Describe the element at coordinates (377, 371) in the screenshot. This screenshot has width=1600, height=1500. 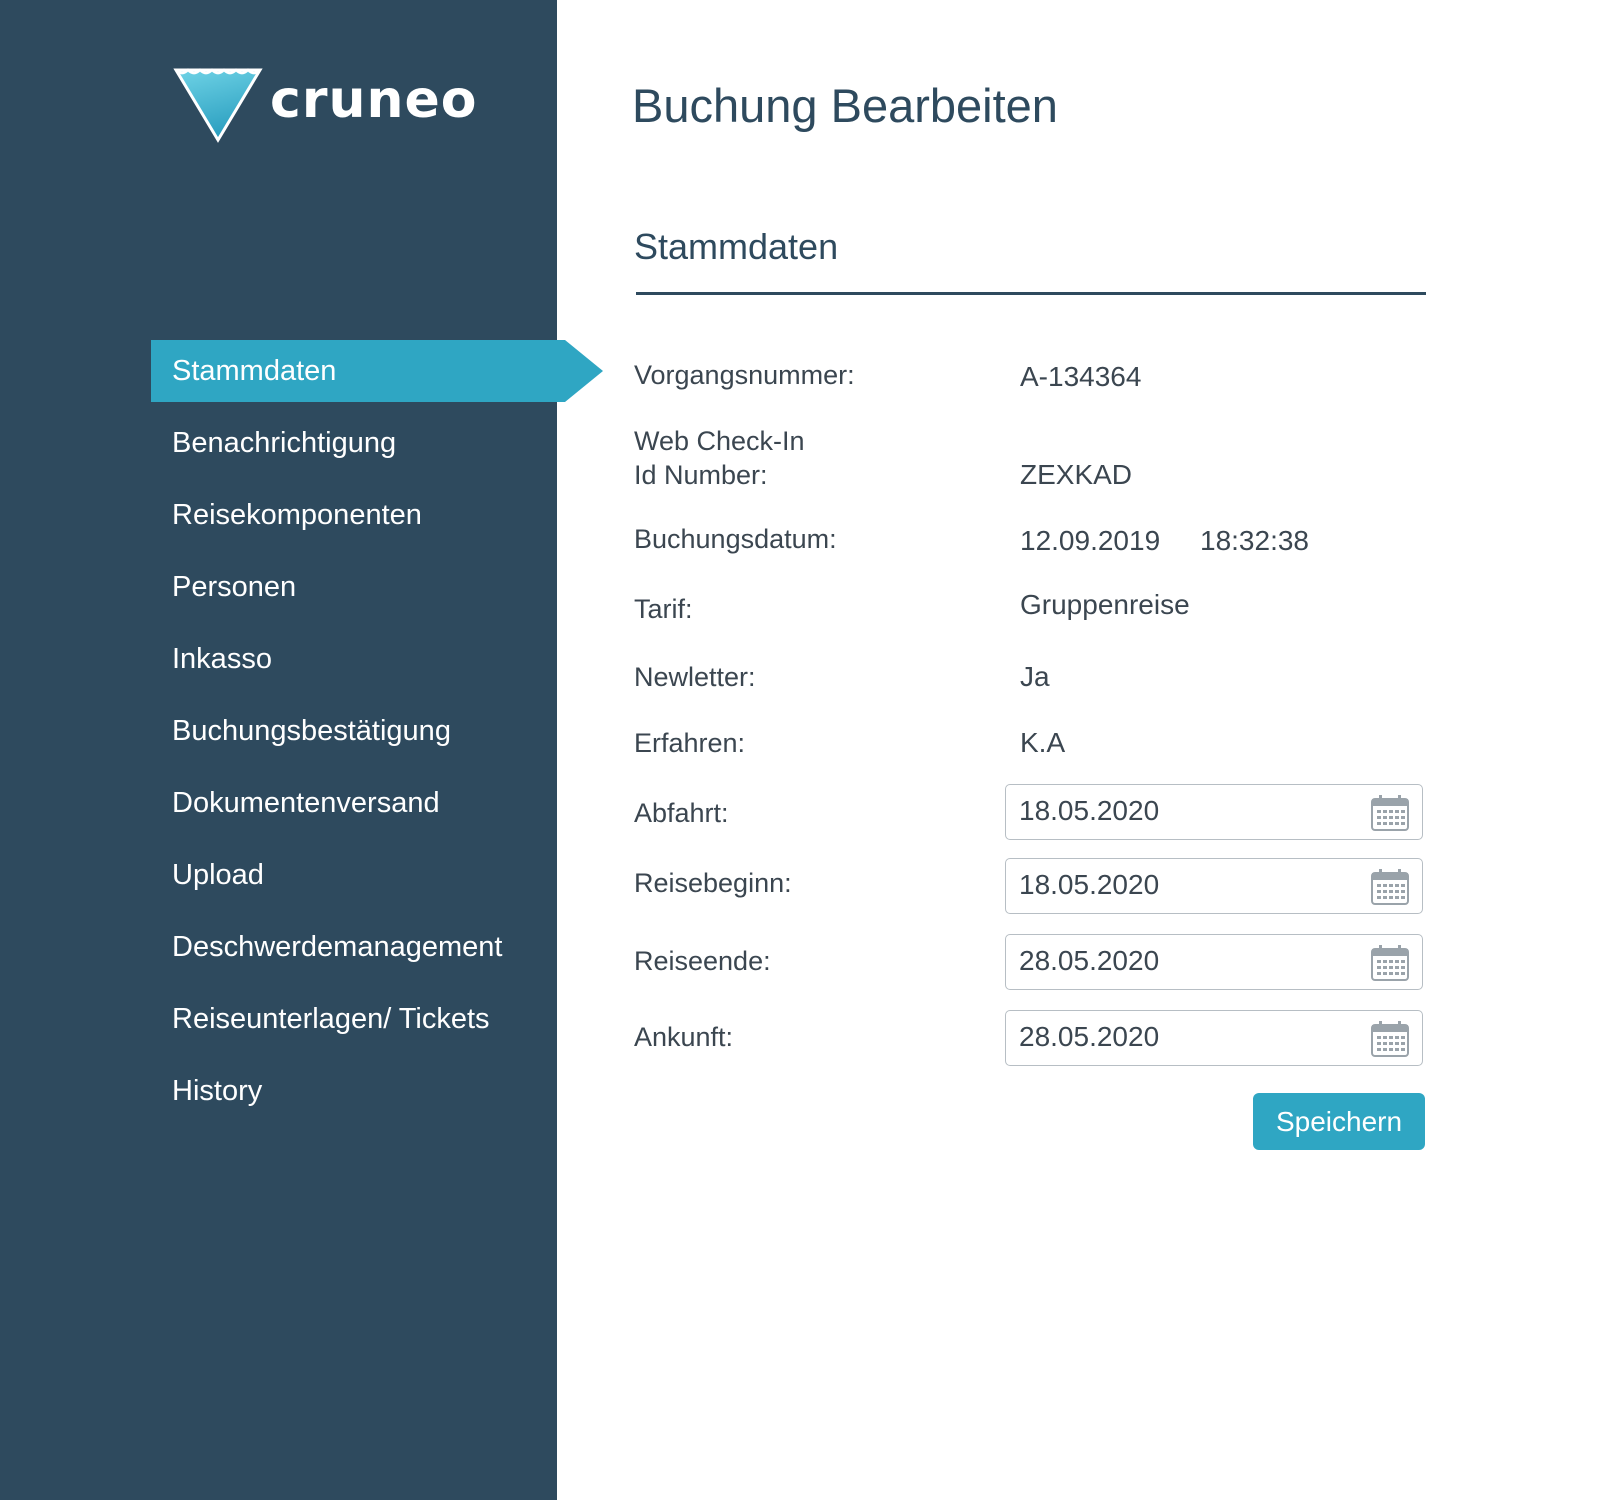
I see `sidebar-item-stammdaten: Stammdaten` at that location.